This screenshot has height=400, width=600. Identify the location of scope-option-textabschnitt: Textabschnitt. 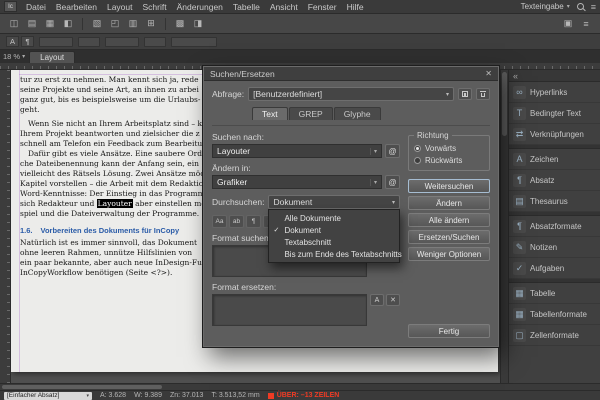
(334, 242).